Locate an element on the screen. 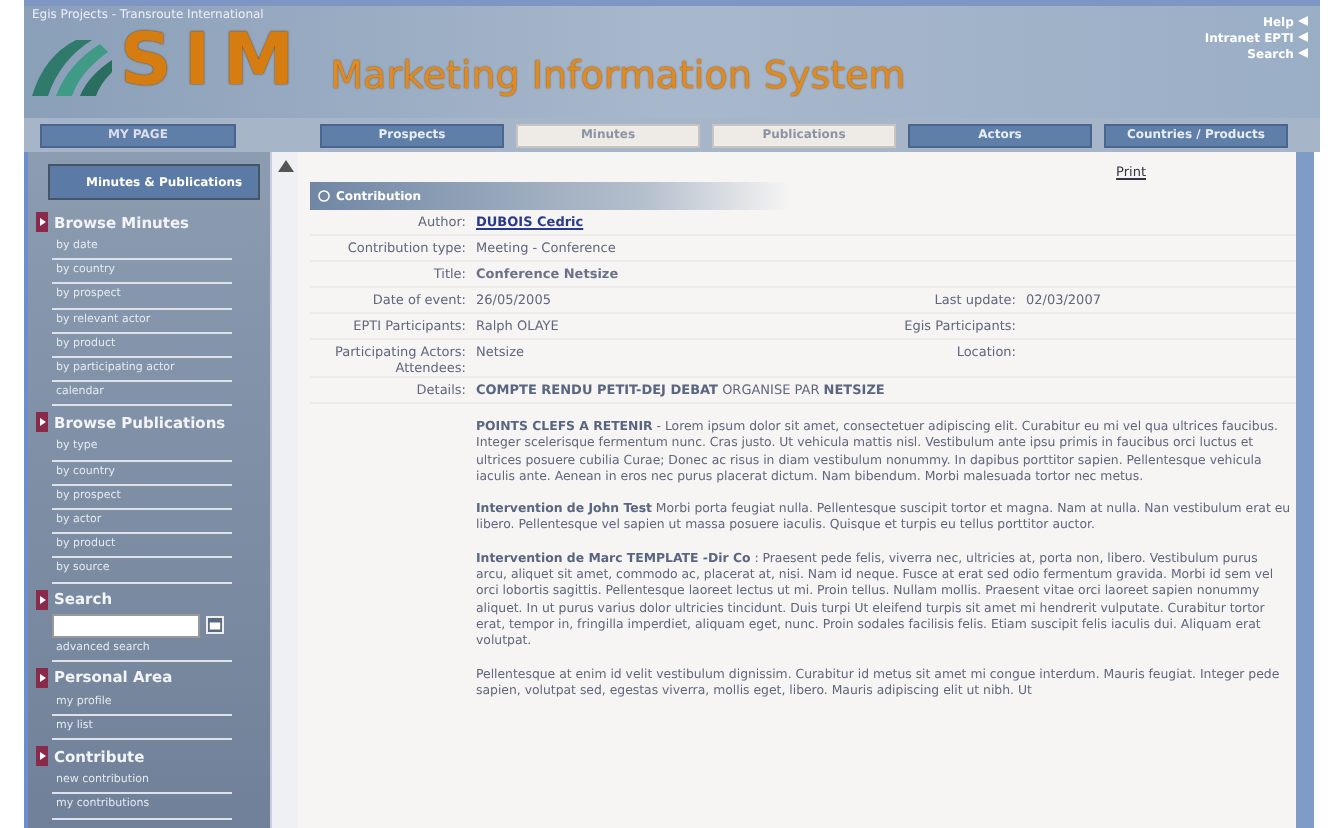  info-icon is located at coordinates (324, 196).